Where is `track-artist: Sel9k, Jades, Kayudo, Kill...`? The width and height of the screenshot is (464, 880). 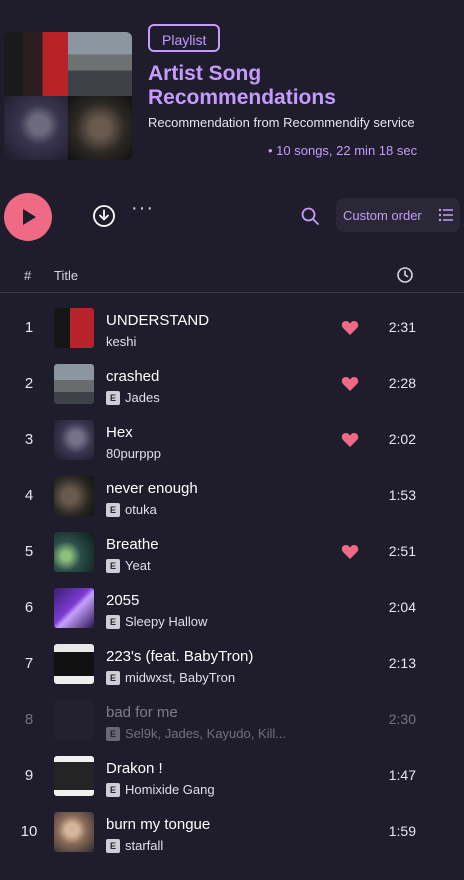 track-artist: Sel9k, Jades, Kayudo, Kill... is located at coordinates (205, 733).